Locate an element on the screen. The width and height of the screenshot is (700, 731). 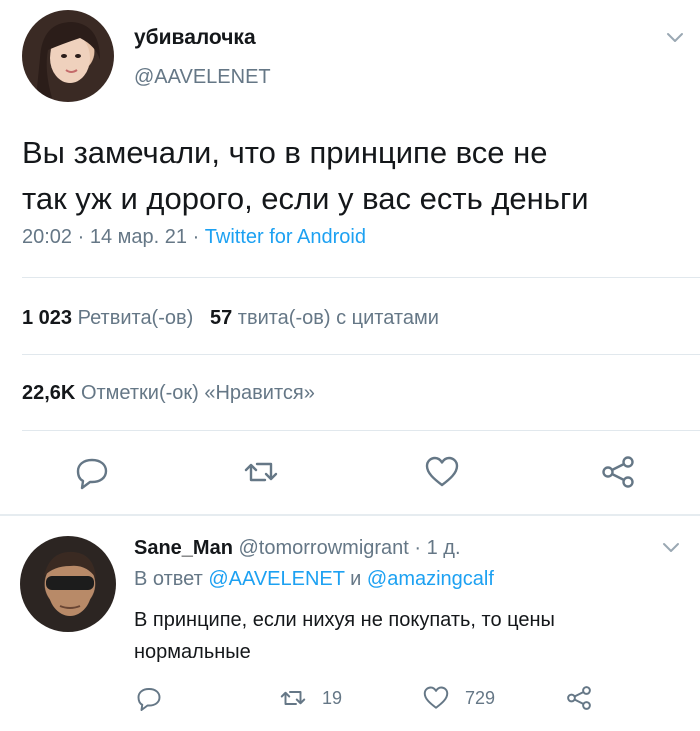
likes-stats: 22,6K Отметки(-ок) «Нравится» is located at coordinates (168, 393).